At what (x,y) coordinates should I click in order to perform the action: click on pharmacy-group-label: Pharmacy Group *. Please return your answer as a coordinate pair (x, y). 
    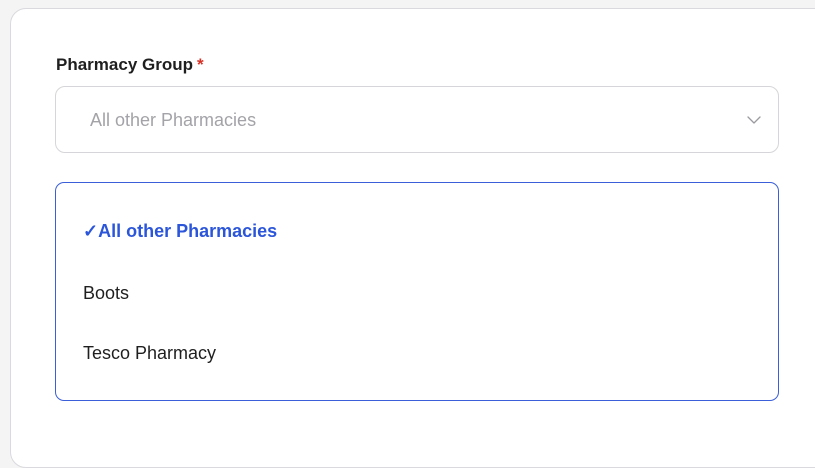
    Looking at the image, I should click on (130, 65).